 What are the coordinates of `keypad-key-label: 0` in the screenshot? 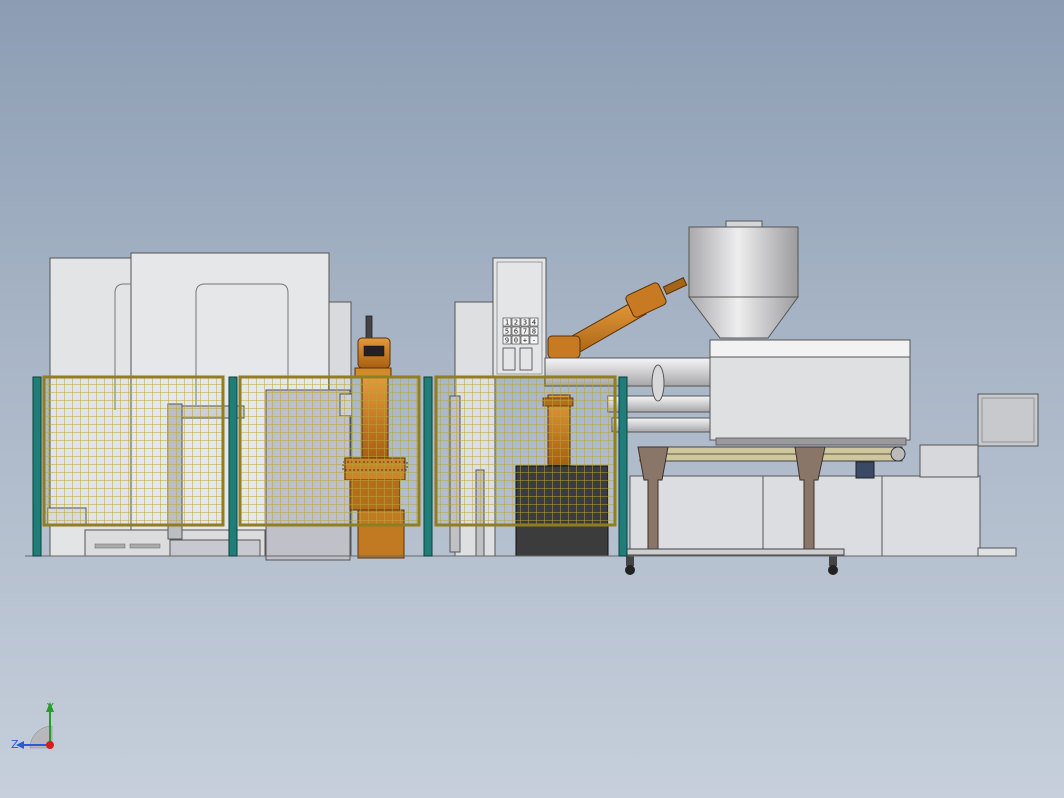 It's located at (516, 341).